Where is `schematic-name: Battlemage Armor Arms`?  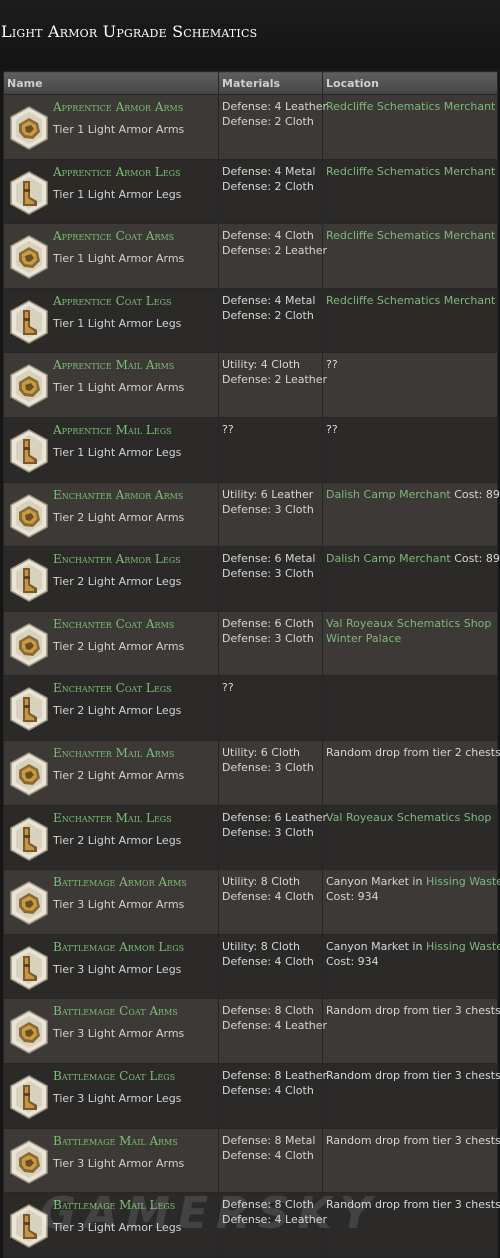 schematic-name: Battlemage Armor Arms is located at coordinates (120, 882).